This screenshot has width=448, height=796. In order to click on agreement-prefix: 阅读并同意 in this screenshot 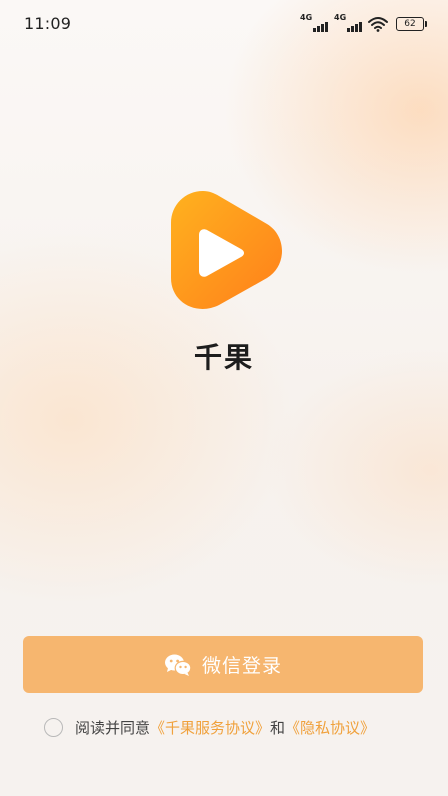, I will do `click(113, 727)`.